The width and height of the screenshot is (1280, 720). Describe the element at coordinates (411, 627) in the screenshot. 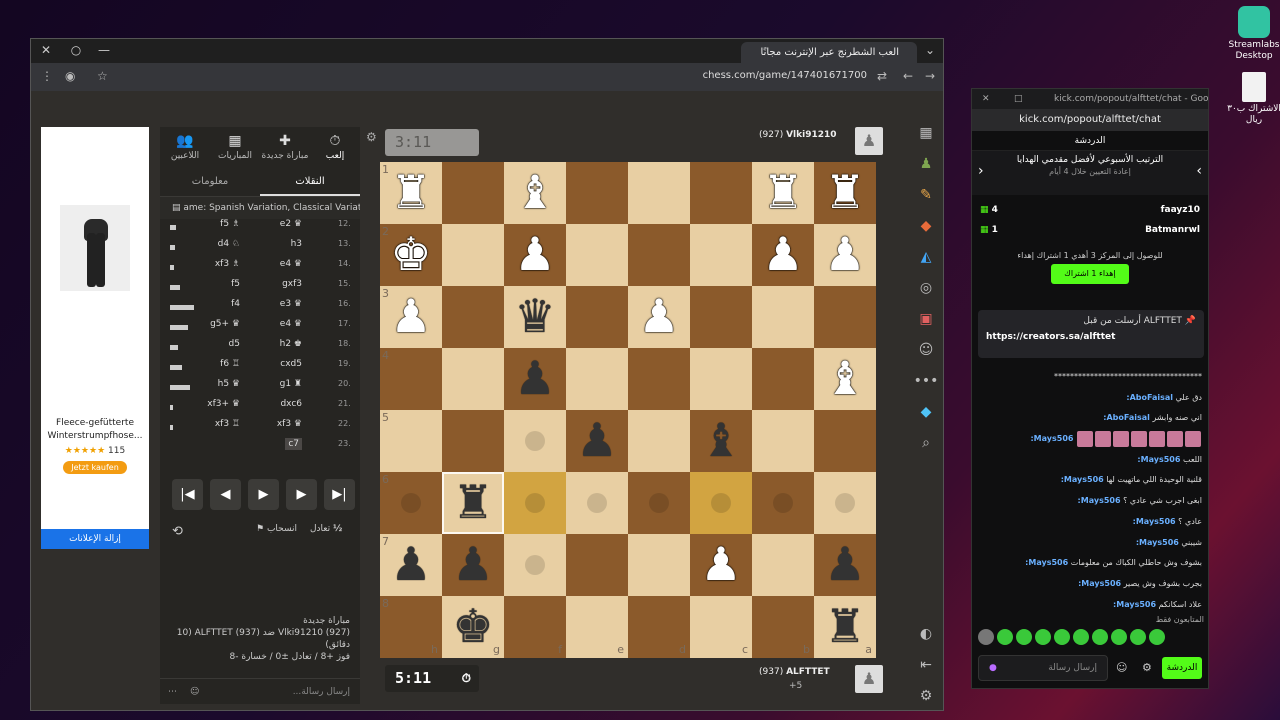

I see `square-h8: 8h` at that location.